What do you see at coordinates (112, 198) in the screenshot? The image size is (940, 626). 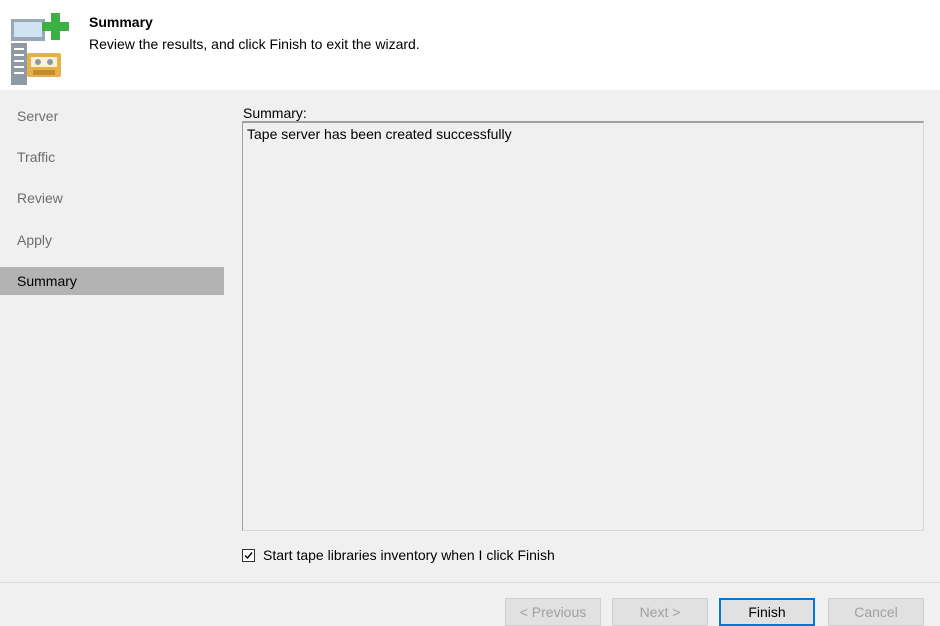 I see `step-review: Review` at bounding box center [112, 198].